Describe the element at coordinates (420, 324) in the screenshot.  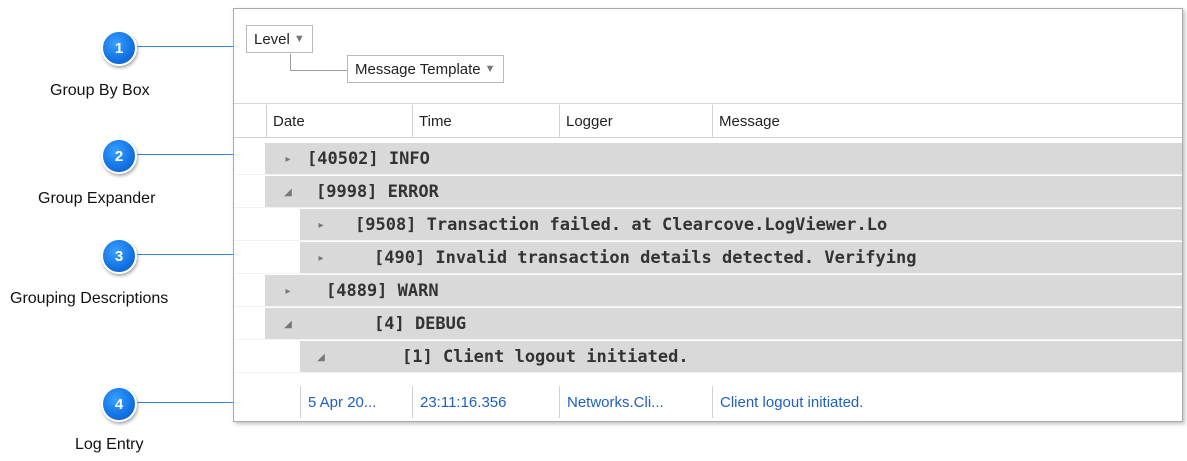
I see `group-description: [4] DEBUG` at that location.